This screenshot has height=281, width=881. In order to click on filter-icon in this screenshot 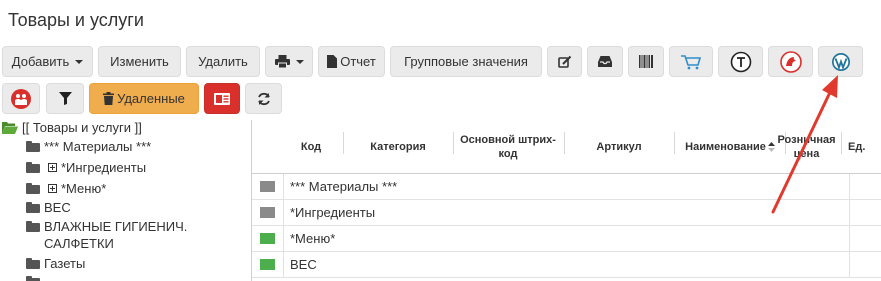, I will do `click(65, 98)`.